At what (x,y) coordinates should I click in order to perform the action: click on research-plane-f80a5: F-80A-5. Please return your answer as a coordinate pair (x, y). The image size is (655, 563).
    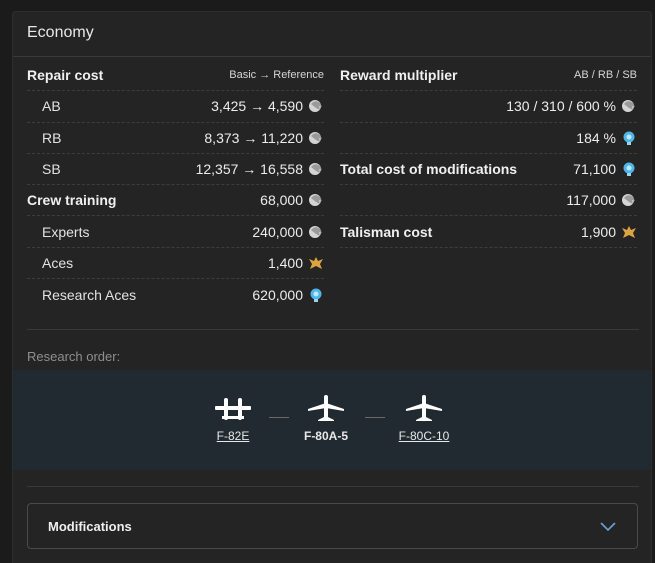
    Looking at the image, I should click on (326, 418).